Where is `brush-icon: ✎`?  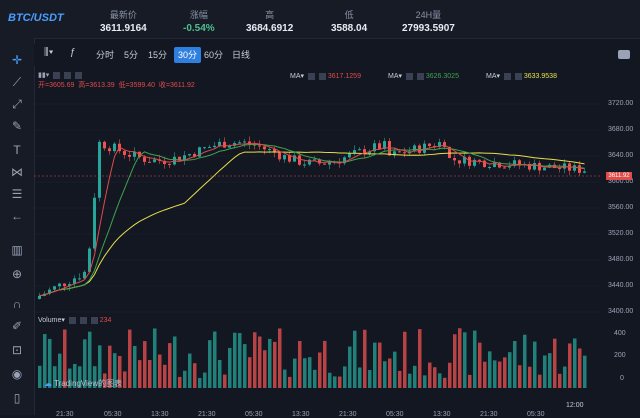 brush-icon: ✎ is located at coordinates (17, 126).